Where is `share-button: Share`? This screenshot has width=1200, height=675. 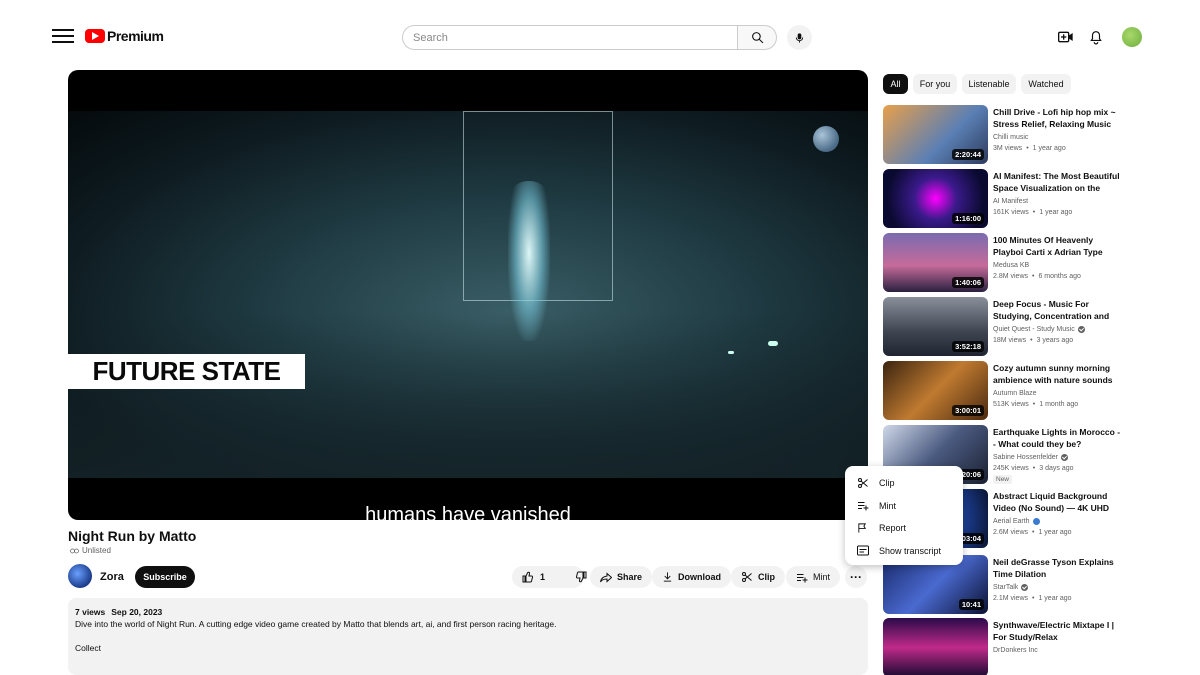 share-button: Share is located at coordinates (621, 577).